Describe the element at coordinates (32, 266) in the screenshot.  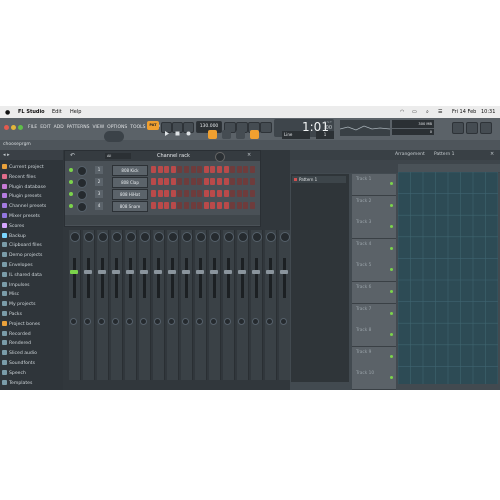
I see `browser-item: Envelopes` at that location.